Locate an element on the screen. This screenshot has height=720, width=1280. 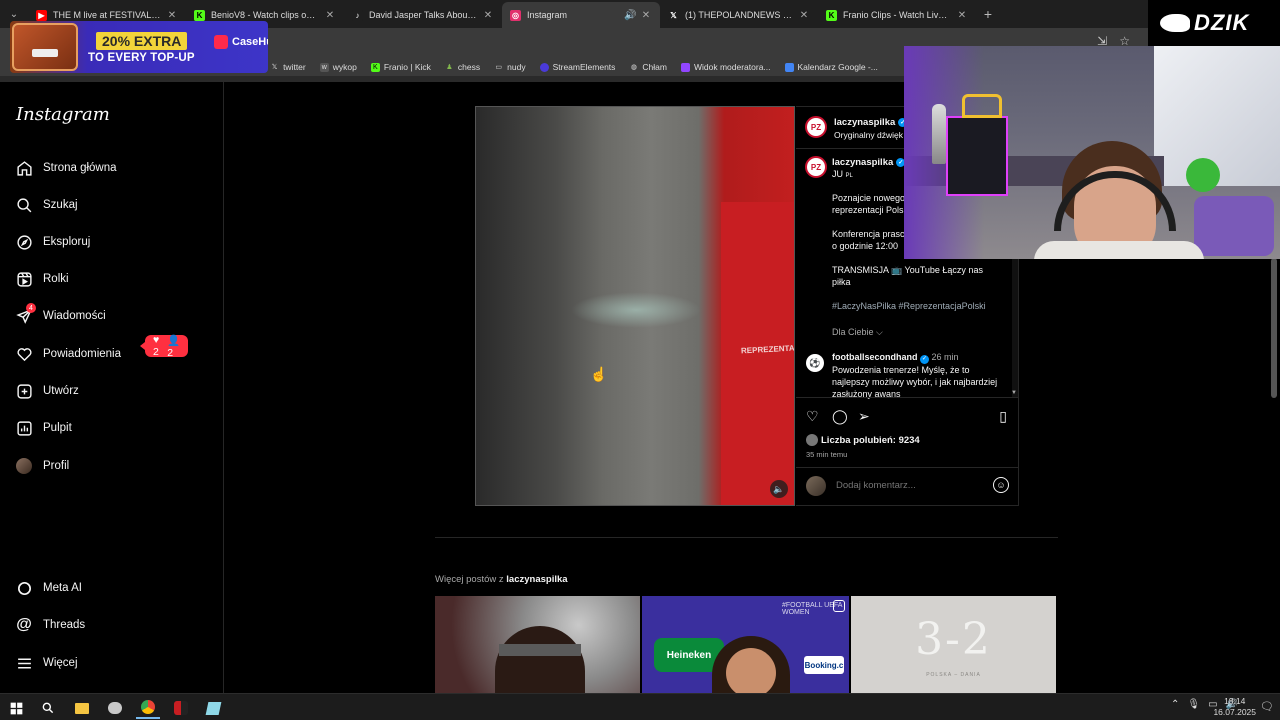
chrome-icon is located at coordinates (148, 708).